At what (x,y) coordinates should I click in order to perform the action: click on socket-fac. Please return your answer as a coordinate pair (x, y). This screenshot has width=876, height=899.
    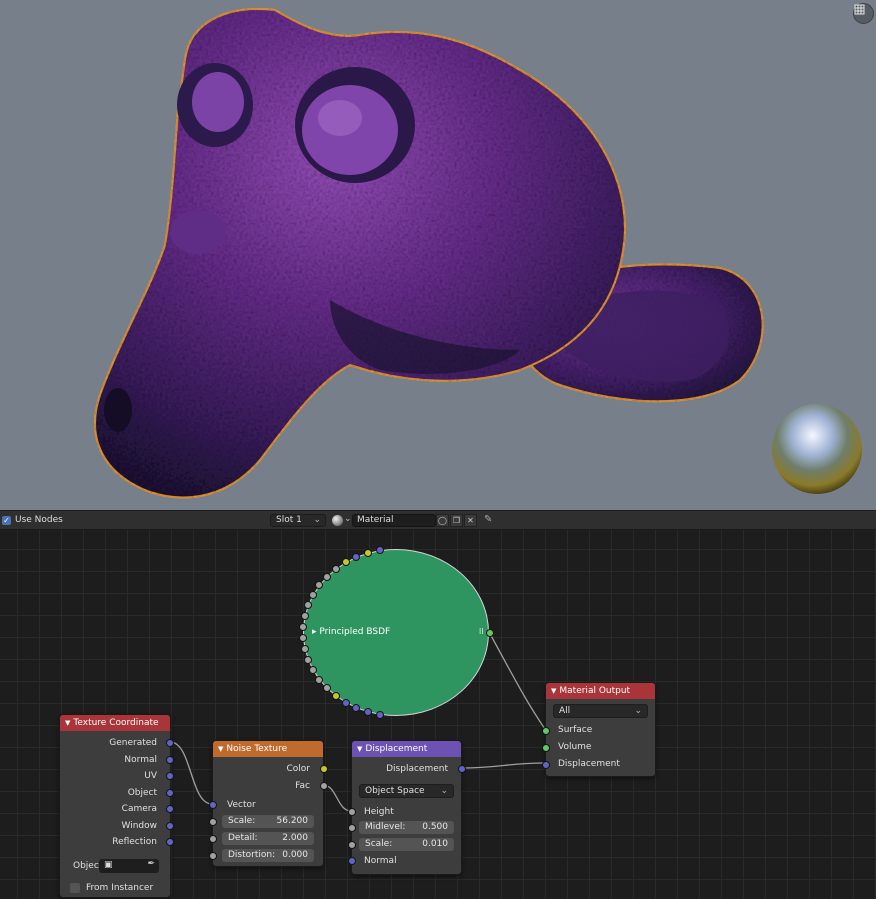
    Looking at the image, I should click on (324, 786).